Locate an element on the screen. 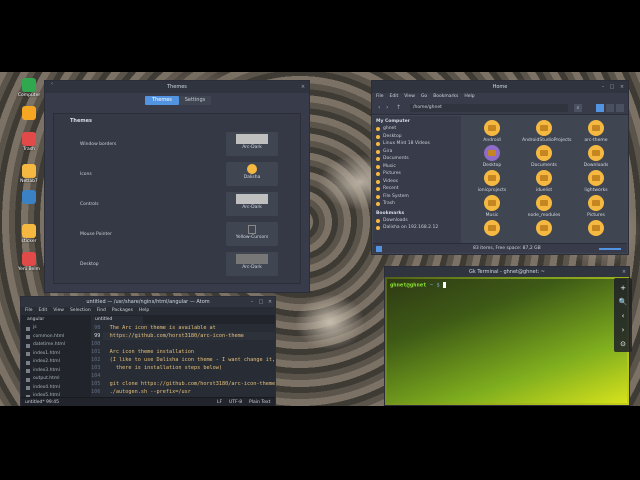 This screenshot has height=480, width=640. file-item: Documents is located at coordinates (544, 156).